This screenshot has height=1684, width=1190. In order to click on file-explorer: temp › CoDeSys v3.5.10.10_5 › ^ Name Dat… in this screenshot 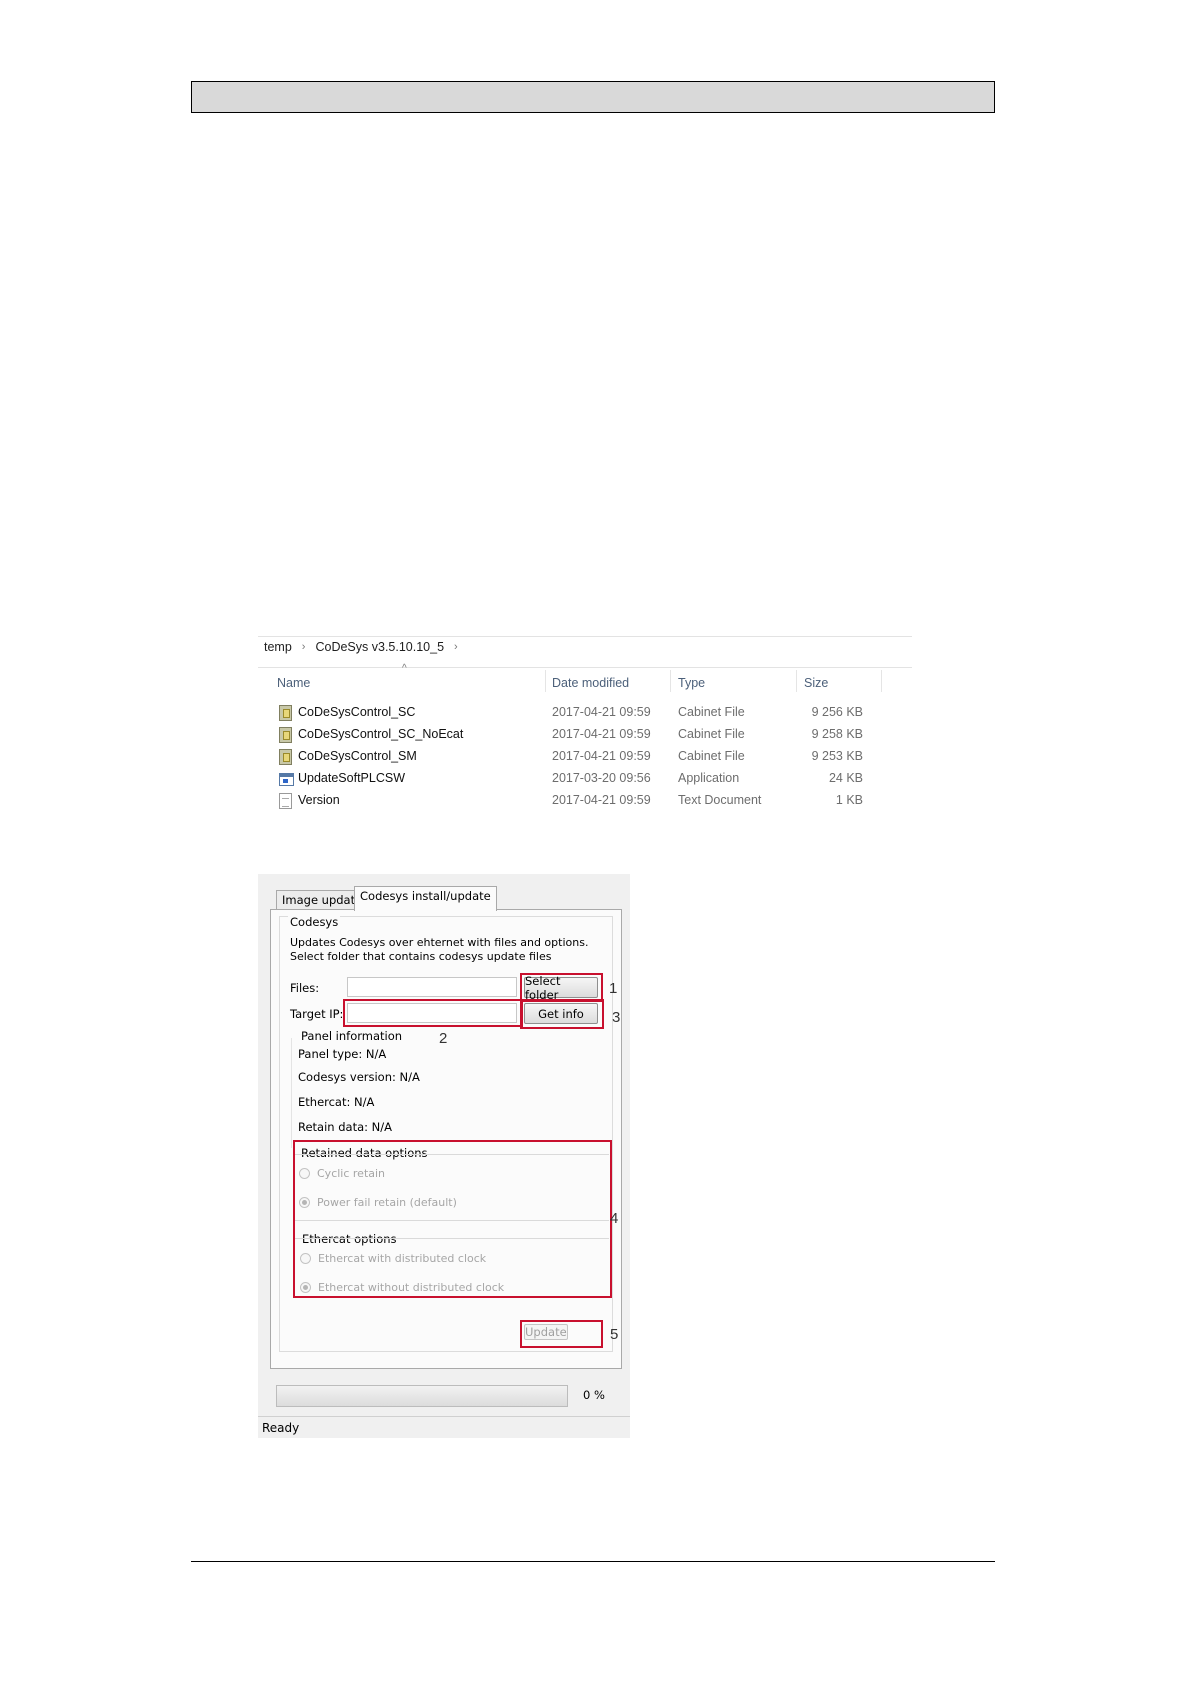, I will do `click(585, 726)`.